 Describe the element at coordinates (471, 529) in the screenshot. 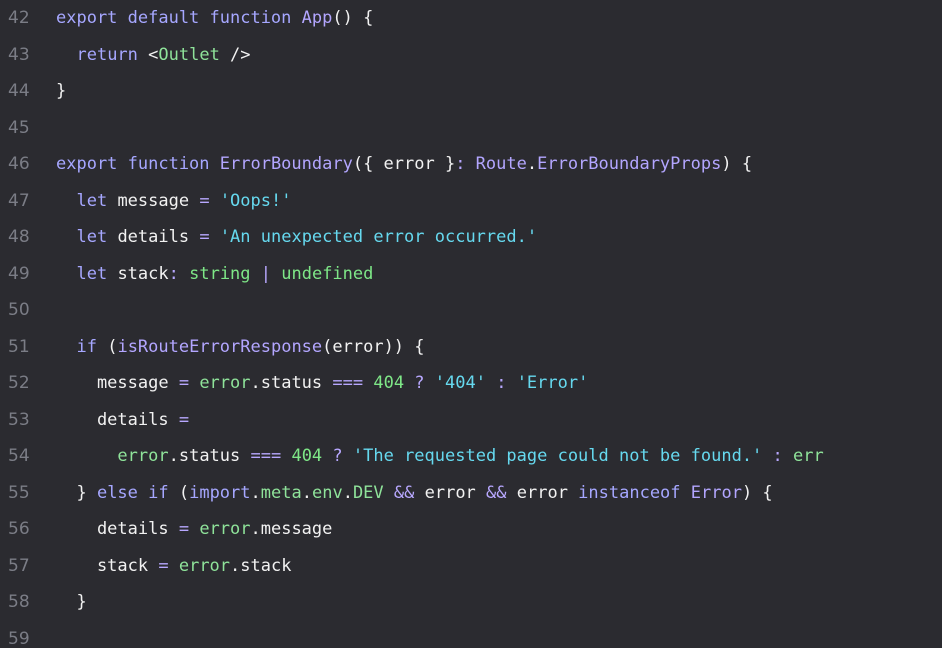

I see `code-line: 56 details = error.message` at that location.